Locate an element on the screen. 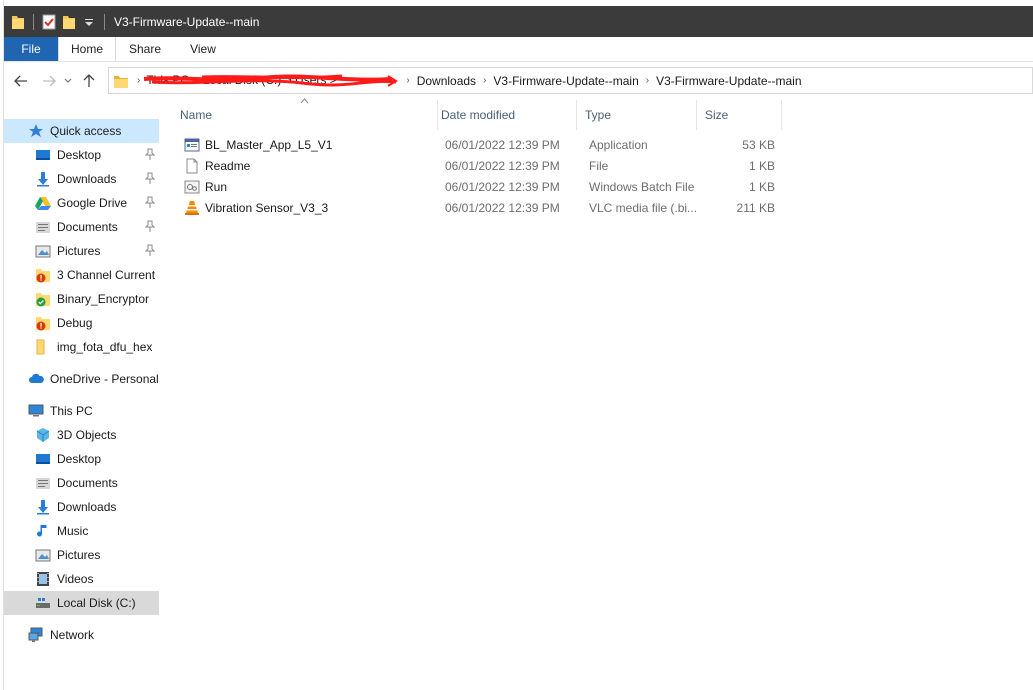  properties-icon is located at coordinates (49, 22).